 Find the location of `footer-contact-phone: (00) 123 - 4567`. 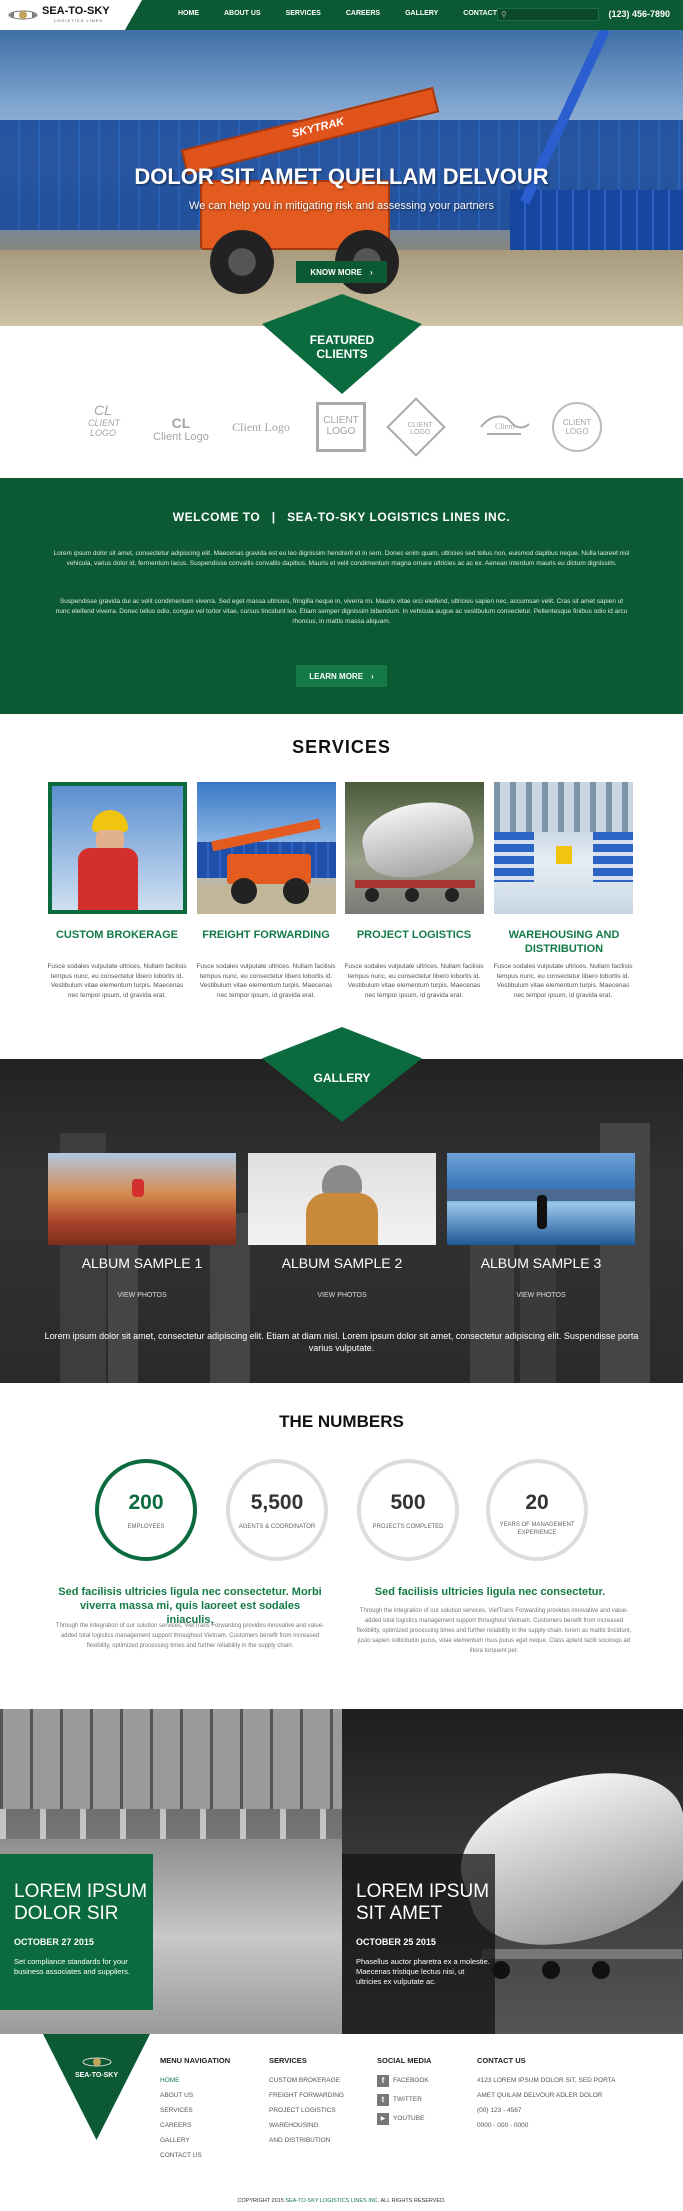

footer-contact-phone: (00) 123 - 4567 is located at coordinates (499, 2110).